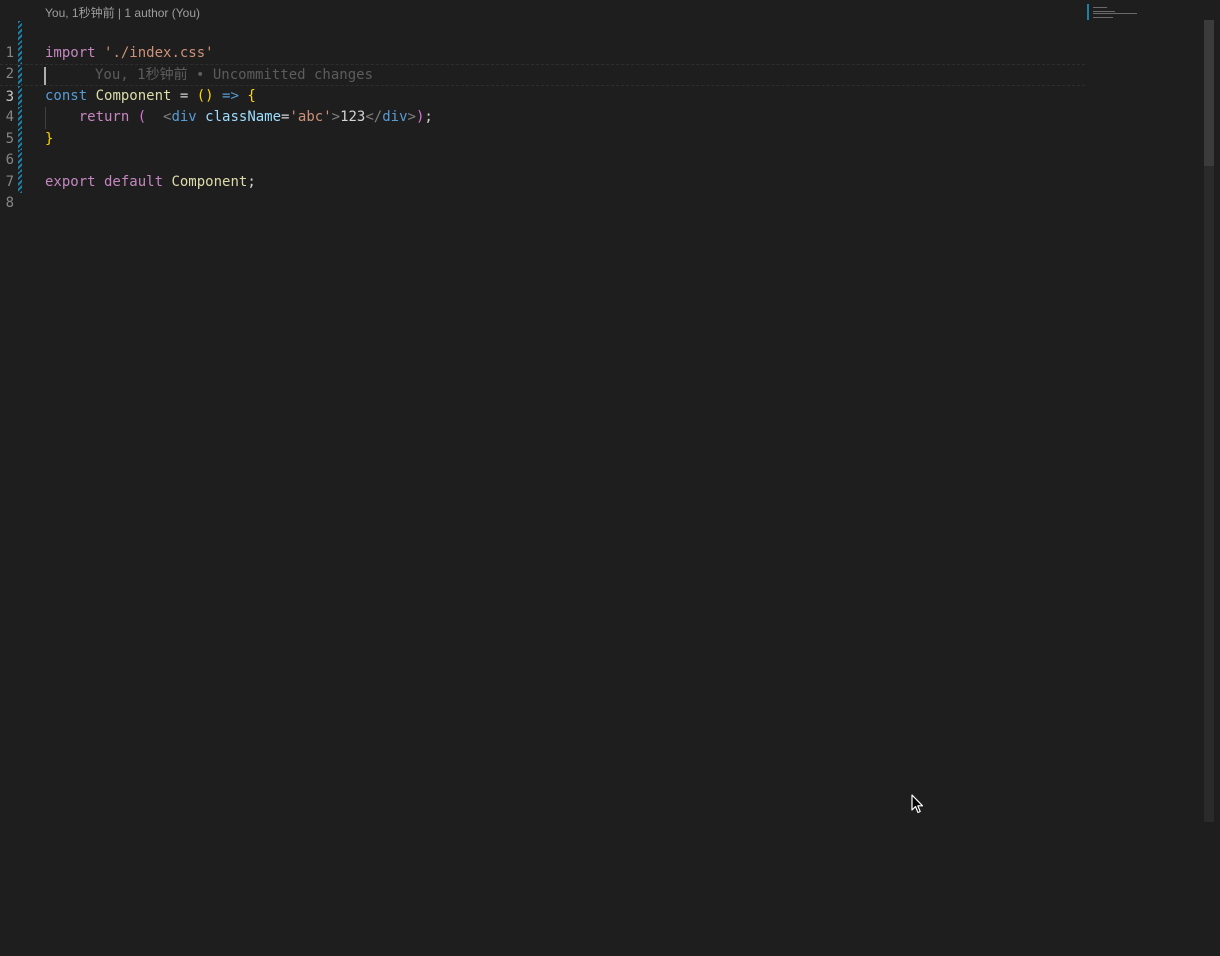 This screenshot has height=956, width=1220. Describe the element at coordinates (542, 84) in the screenshot. I see `code-line-3: 3 You, 1秒钟前 • Uncommitted changes` at that location.